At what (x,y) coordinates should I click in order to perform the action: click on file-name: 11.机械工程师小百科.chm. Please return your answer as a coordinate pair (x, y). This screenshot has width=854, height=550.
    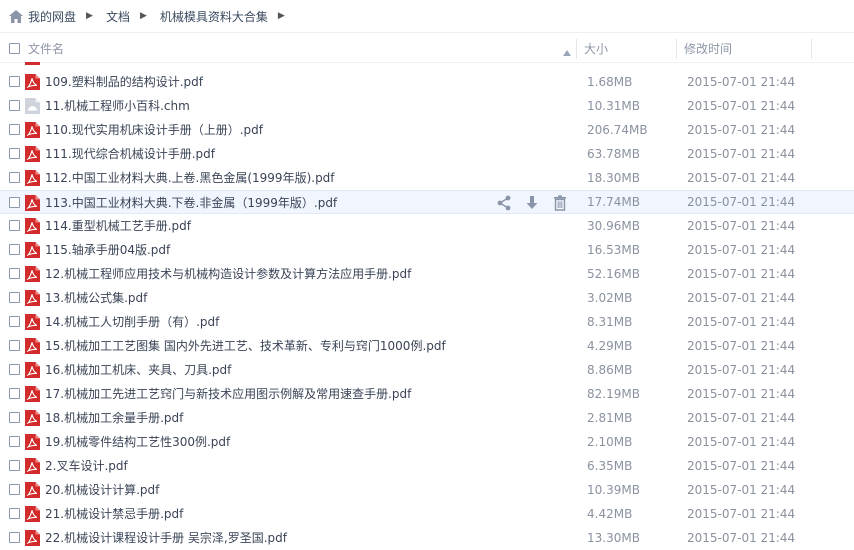
    Looking at the image, I should click on (117, 106).